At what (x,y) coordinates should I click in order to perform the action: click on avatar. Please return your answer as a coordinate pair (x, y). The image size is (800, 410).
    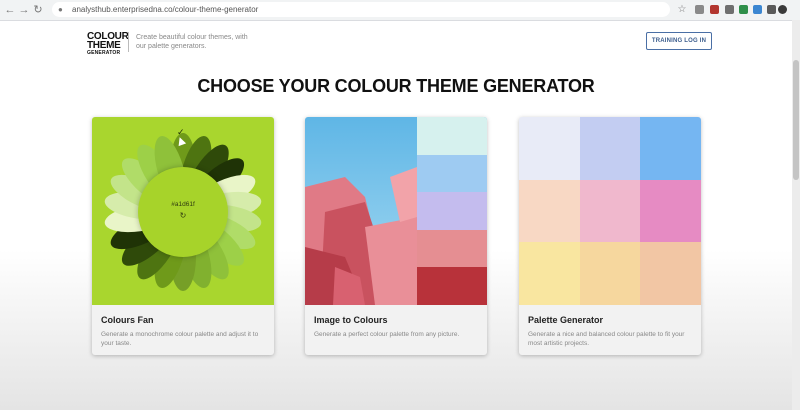
    Looking at the image, I should click on (782, 9).